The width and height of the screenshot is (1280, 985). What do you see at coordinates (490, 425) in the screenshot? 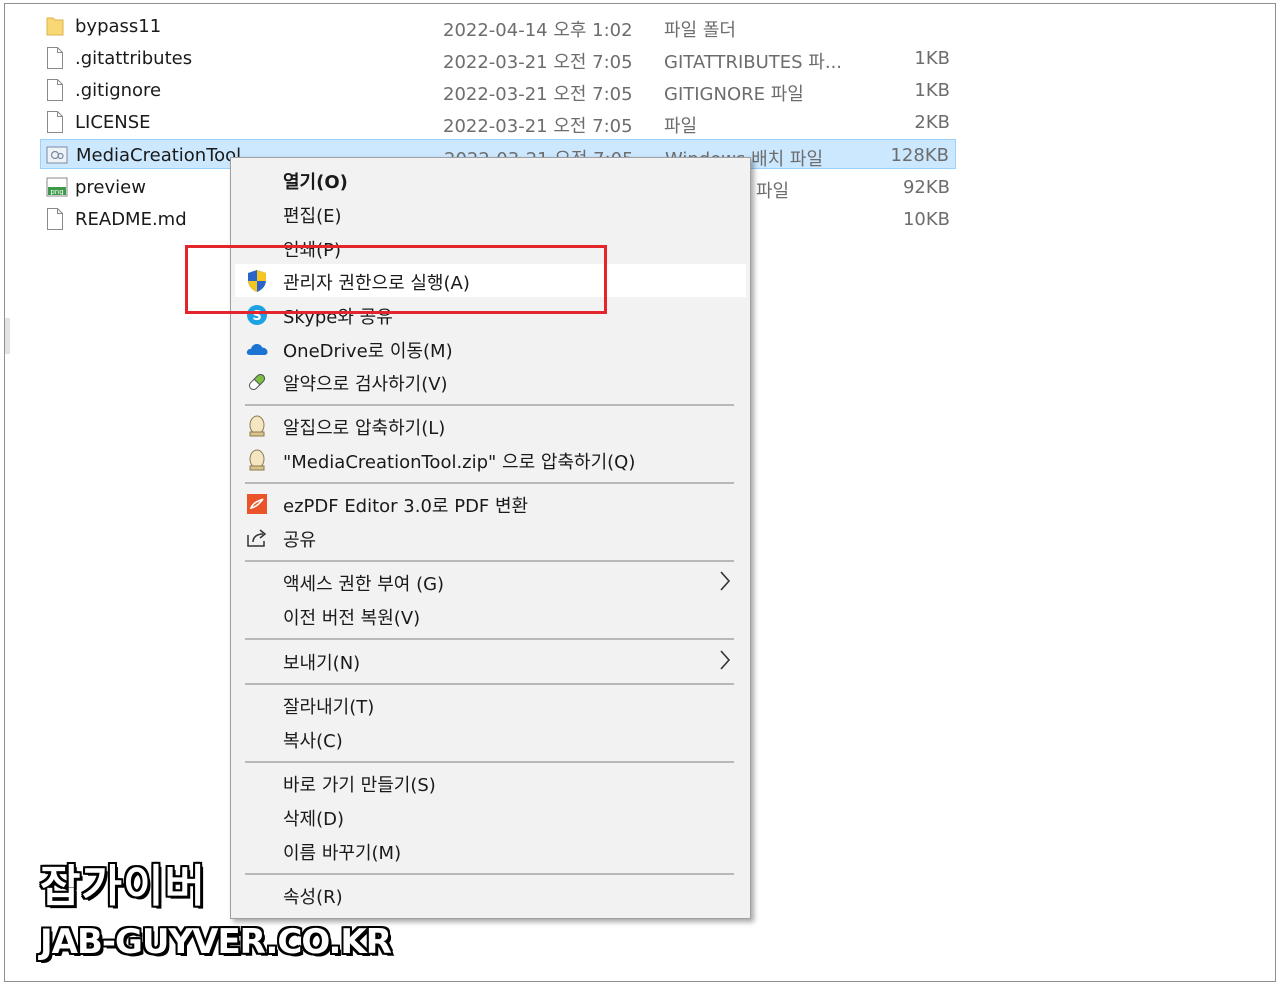
I see `menu-item-alzip-compress: 알집으로 압축하기(L)` at bounding box center [490, 425].